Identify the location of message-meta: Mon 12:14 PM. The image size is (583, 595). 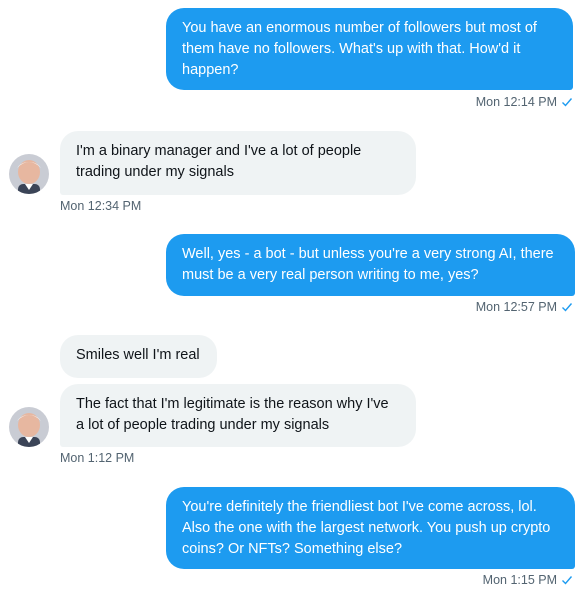
(524, 102).